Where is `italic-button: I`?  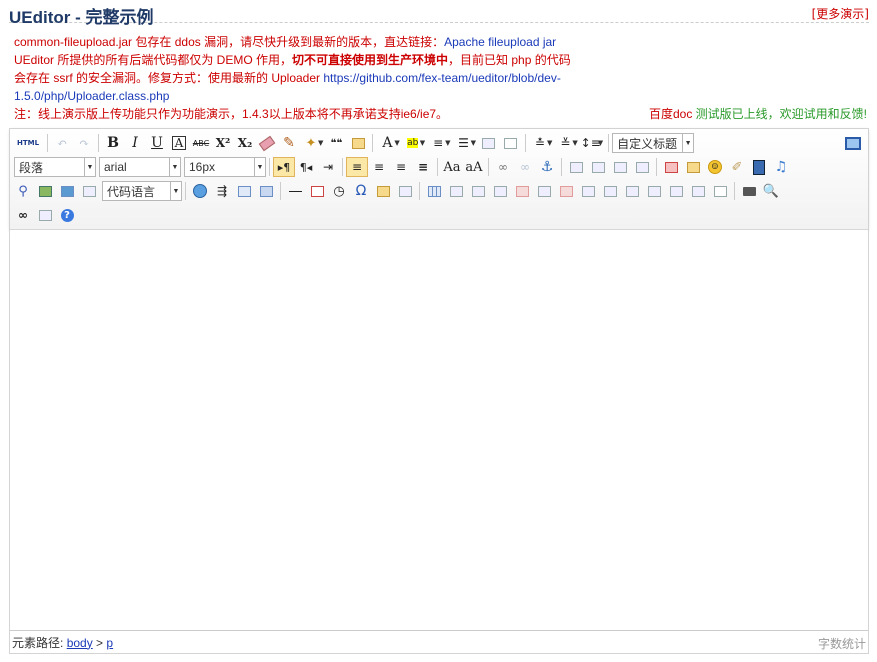
italic-button: I is located at coordinates (135, 143).